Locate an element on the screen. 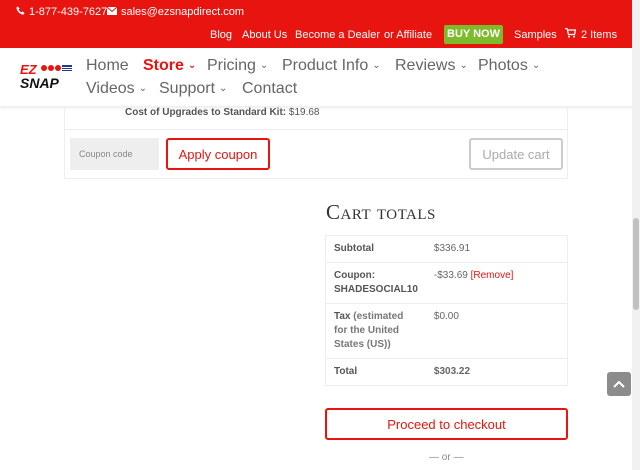 This screenshot has height=470, width=640. nav-support: Support ⌄ is located at coordinates (193, 89).